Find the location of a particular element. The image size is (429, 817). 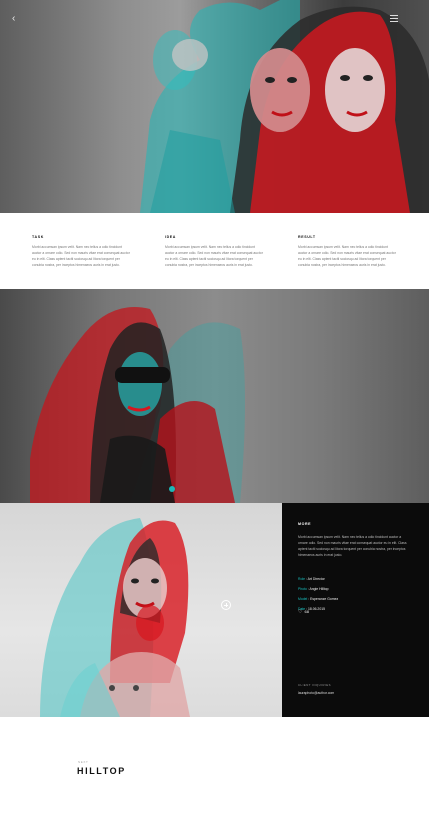

column-title: RESULT is located at coordinates (307, 237).